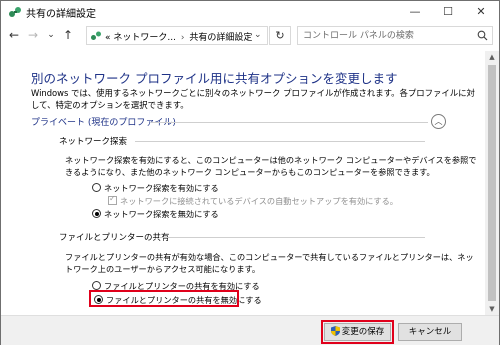 Image resolution: width=500 pixels, height=345 pixels. I want to click on scroll-down-arrow-icon: ▼, so click(492, 309).